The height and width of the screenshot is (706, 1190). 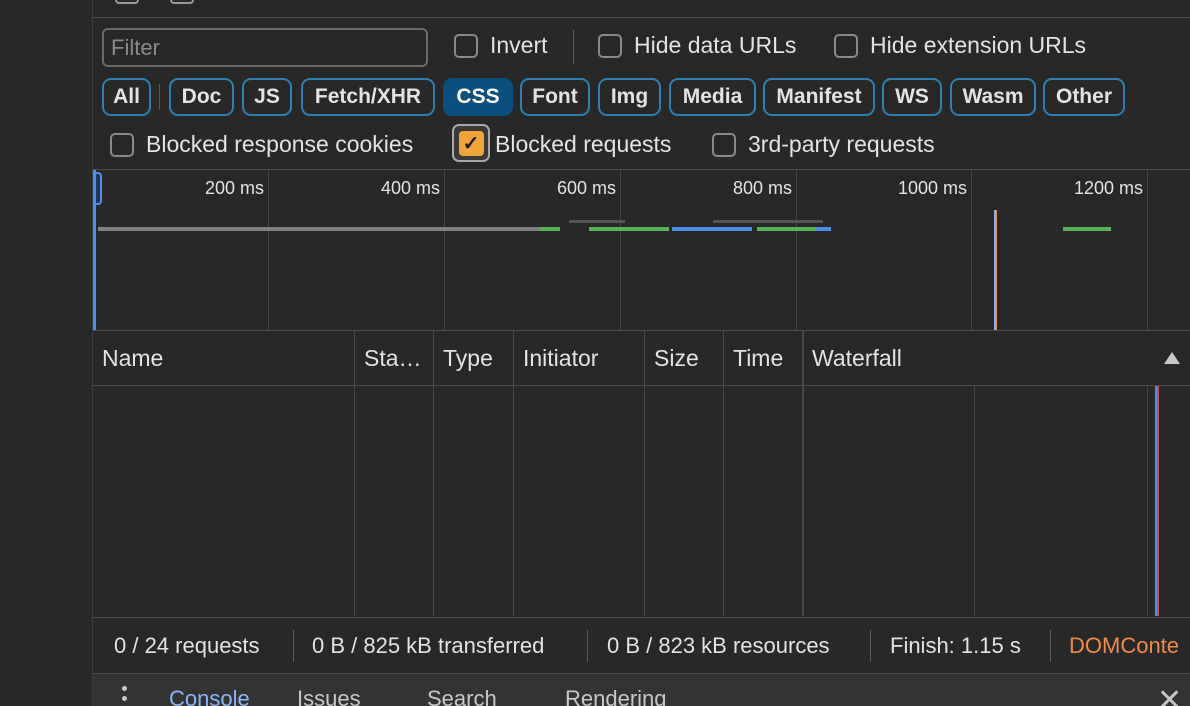 I want to click on overview-tick-label: 800 ms, so click(x=762, y=188).